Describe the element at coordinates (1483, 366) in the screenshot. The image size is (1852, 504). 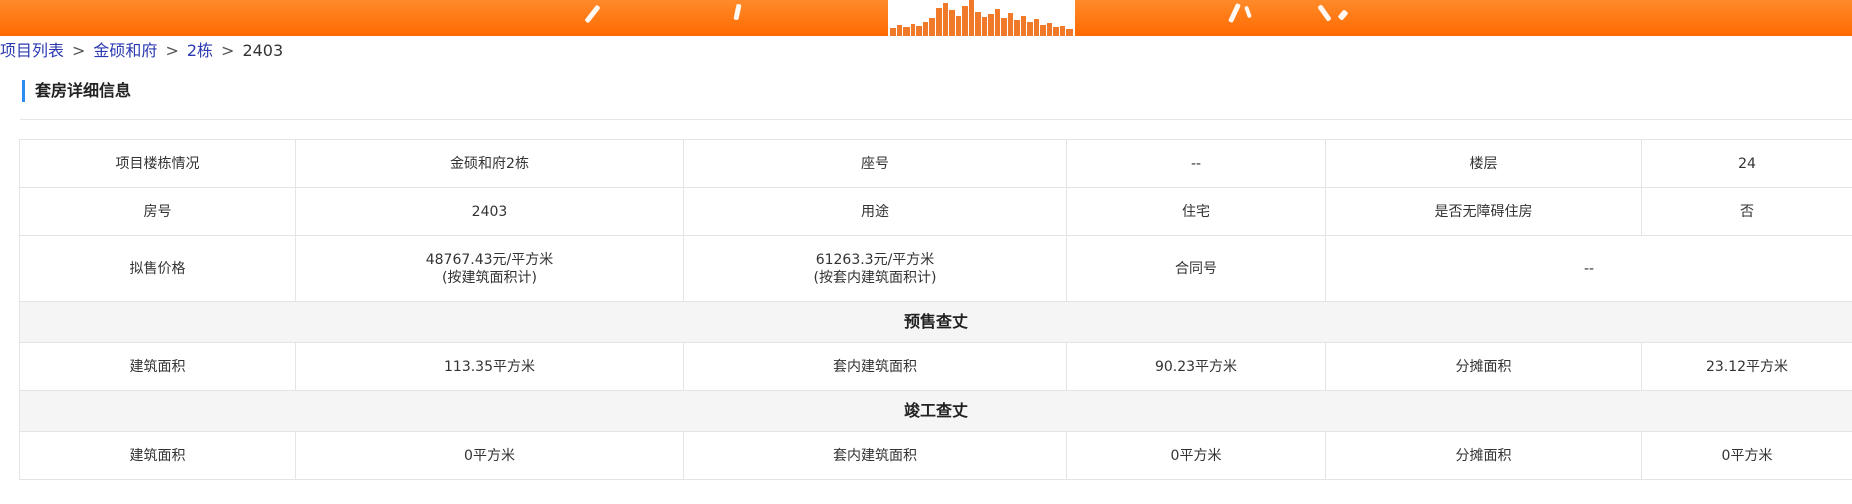
I see `presale-shared-label: 分摊面积` at that location.